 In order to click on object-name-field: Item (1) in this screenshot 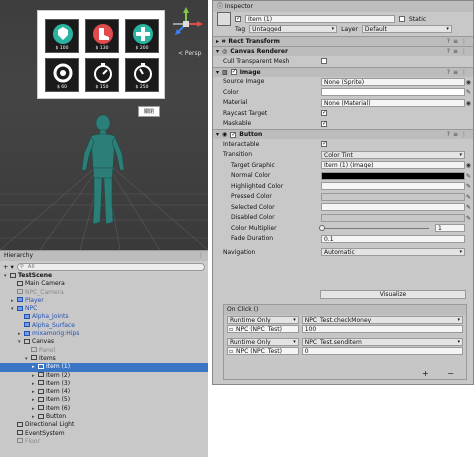, I will do `click(320, 19)`.